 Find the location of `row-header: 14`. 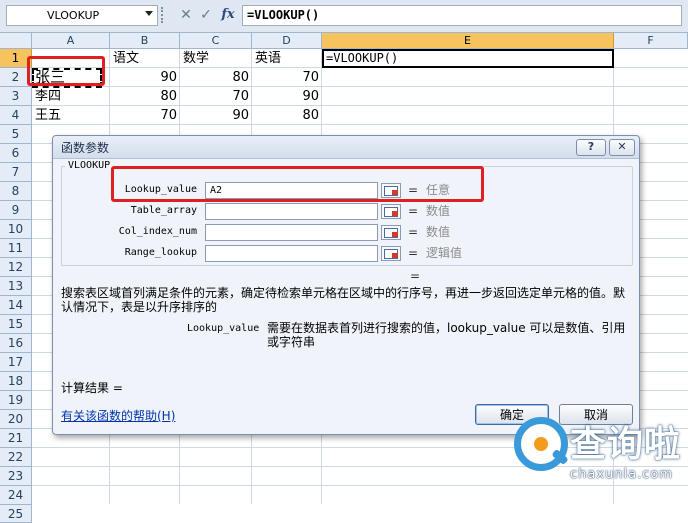

row-header: 14 is located at coordinates (16, 305).